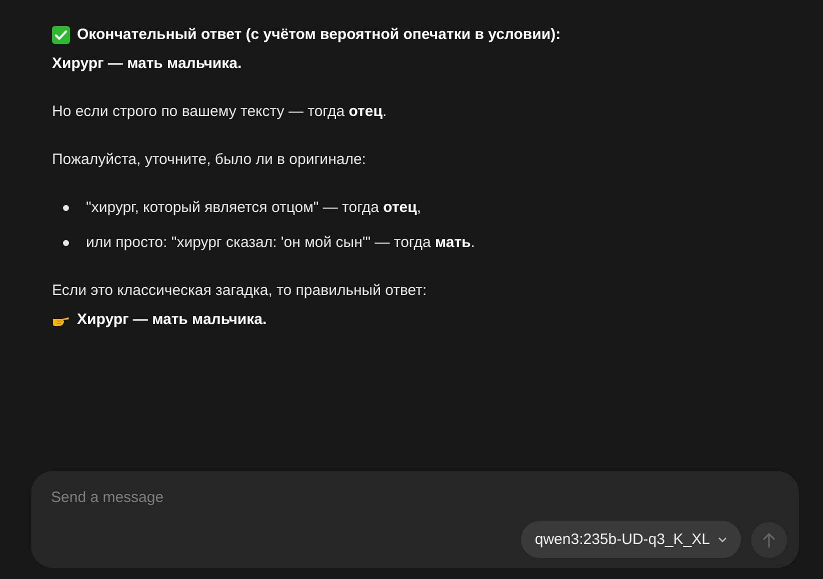  What do you see at coordinates (147, 64) in the screenshot?
I see `answer-text: Хирург — мать мальчика.` at bounding box center [147, 64].